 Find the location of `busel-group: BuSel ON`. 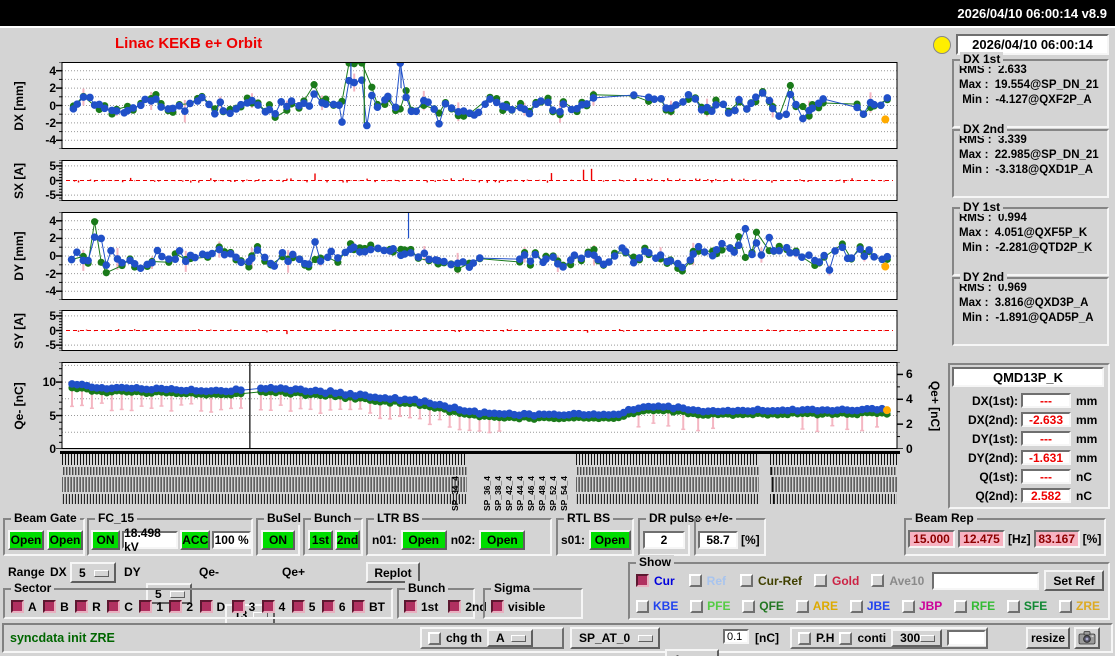

busel-group: BuSel ON is located at coordinates (280, 533).